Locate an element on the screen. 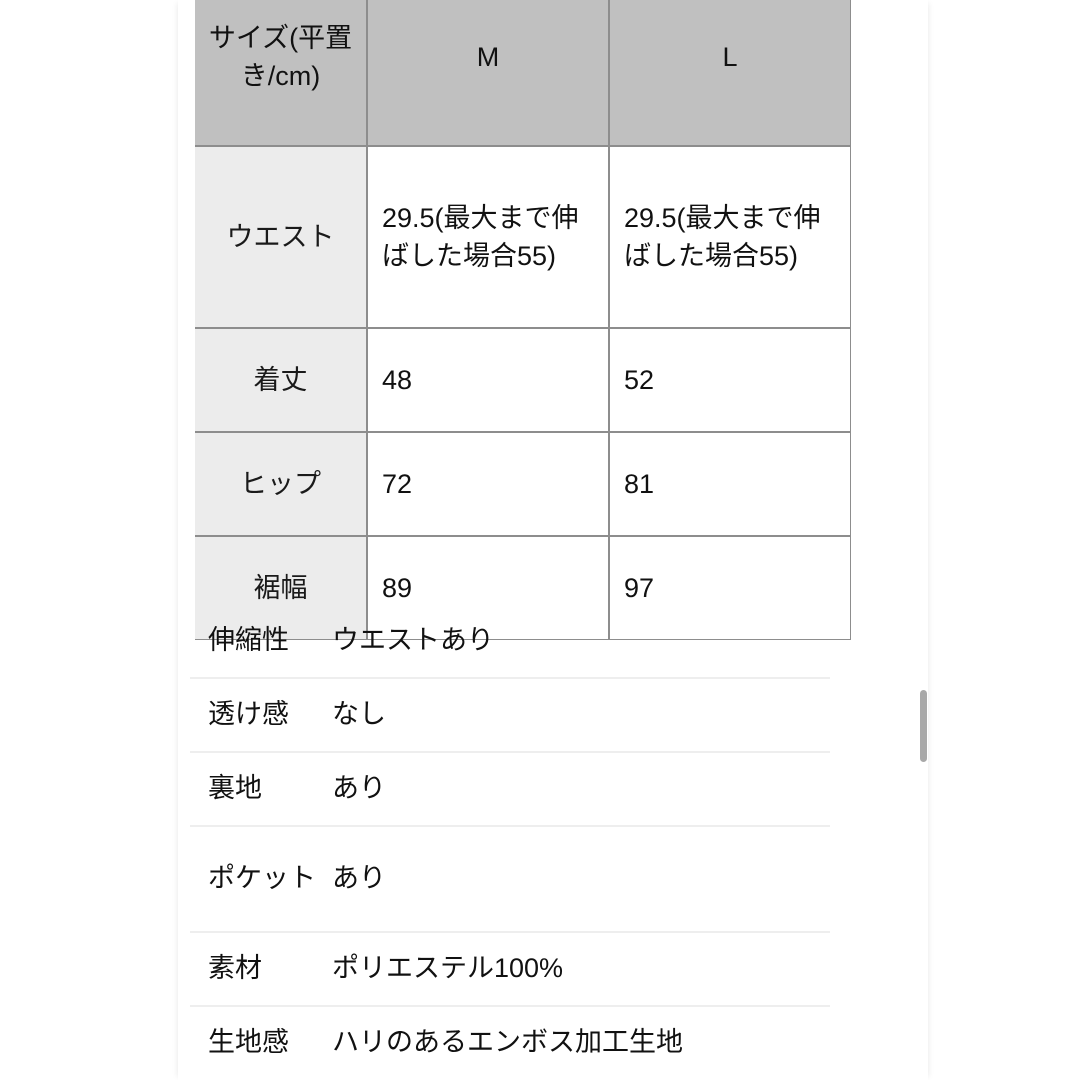 The image size is (1080, 1080). spec-row-stretch: 伸縮性 ウエストあり is located at coordinates (510, 641).